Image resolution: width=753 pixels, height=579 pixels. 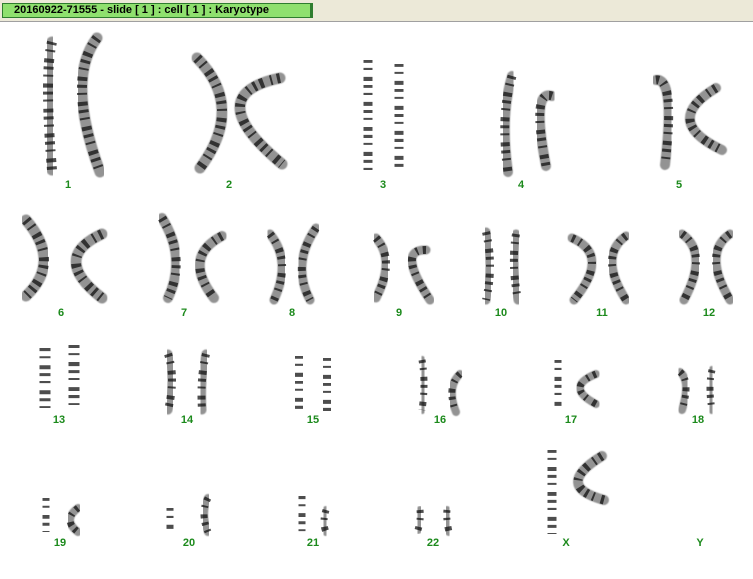 What do you see at coordinates (311, 10) in the screenshot?
I see `title-end-marker` at bounding box center [311, 10].